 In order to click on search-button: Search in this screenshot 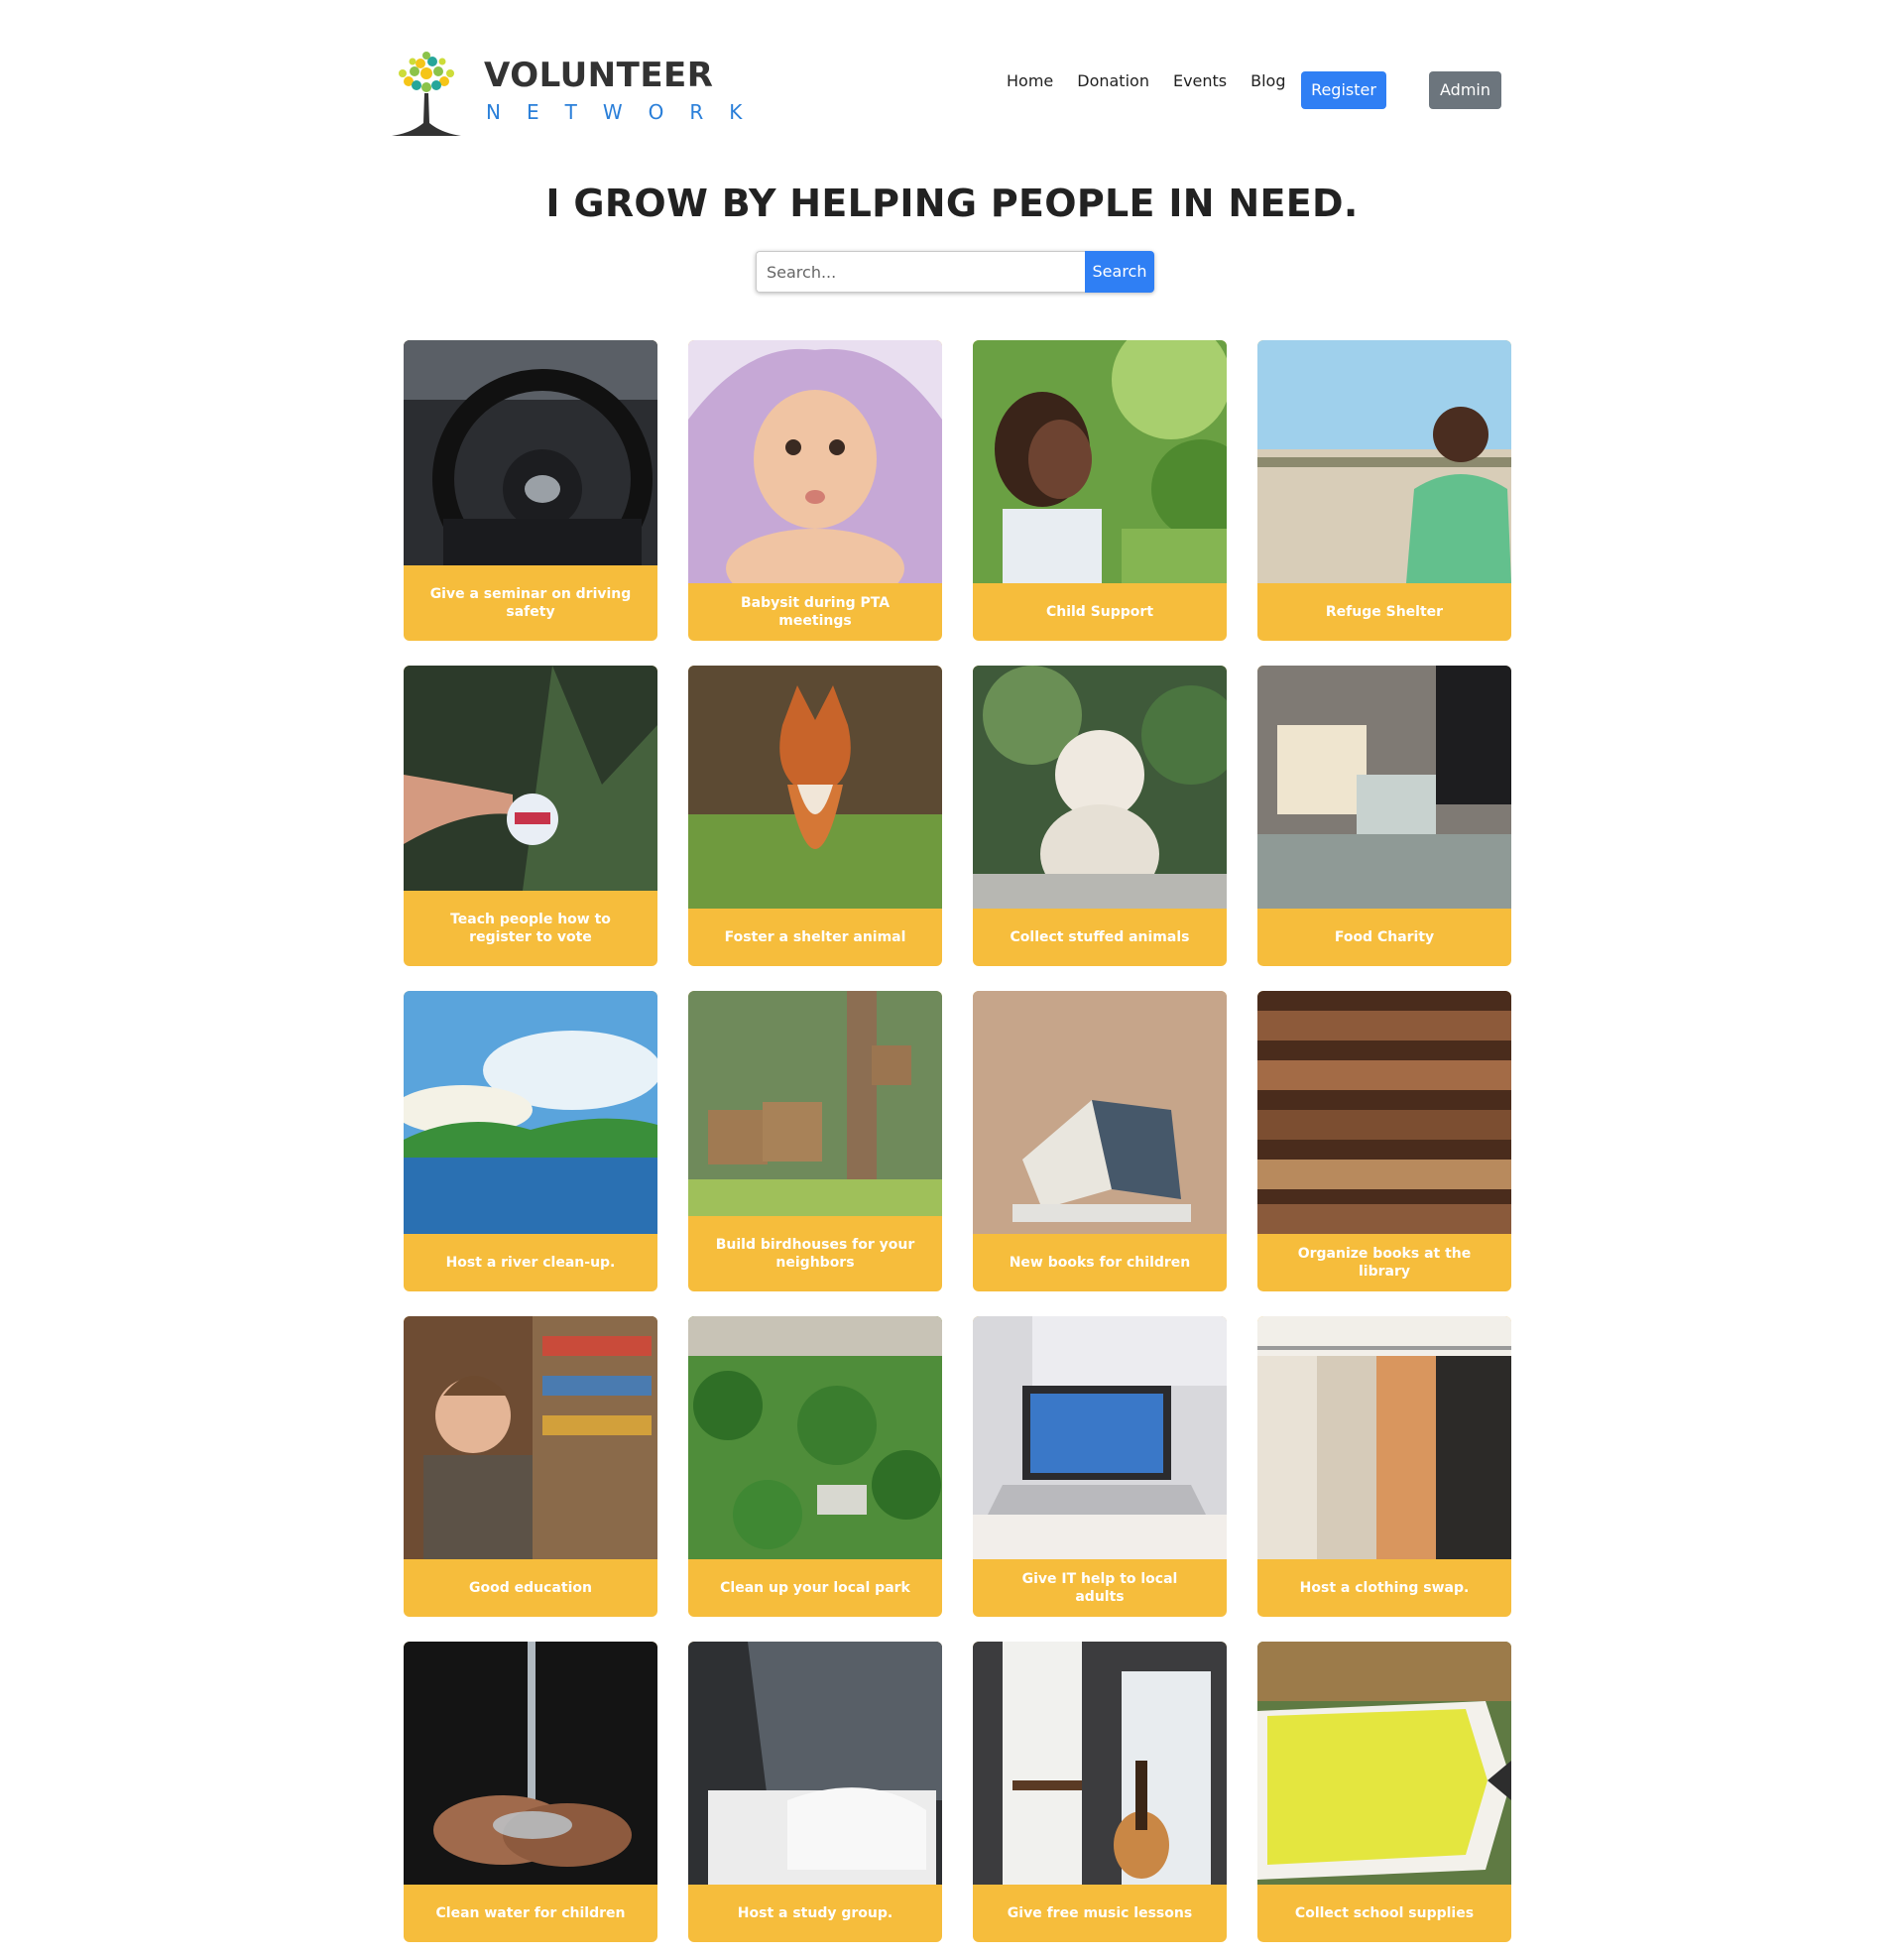, I will do `click(1119, 272)`.